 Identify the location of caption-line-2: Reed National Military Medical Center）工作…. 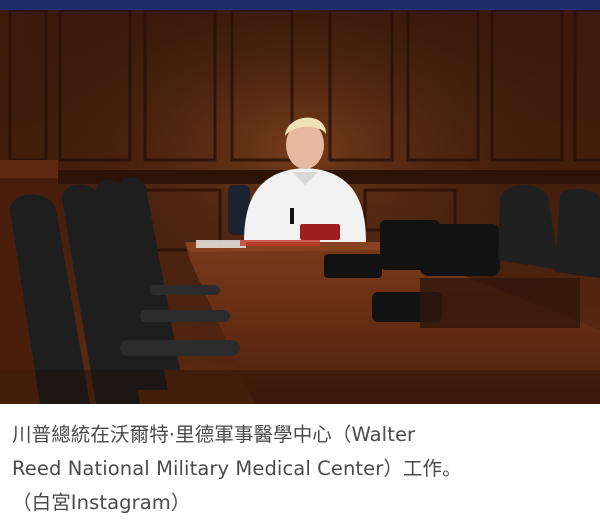
(237, 468).